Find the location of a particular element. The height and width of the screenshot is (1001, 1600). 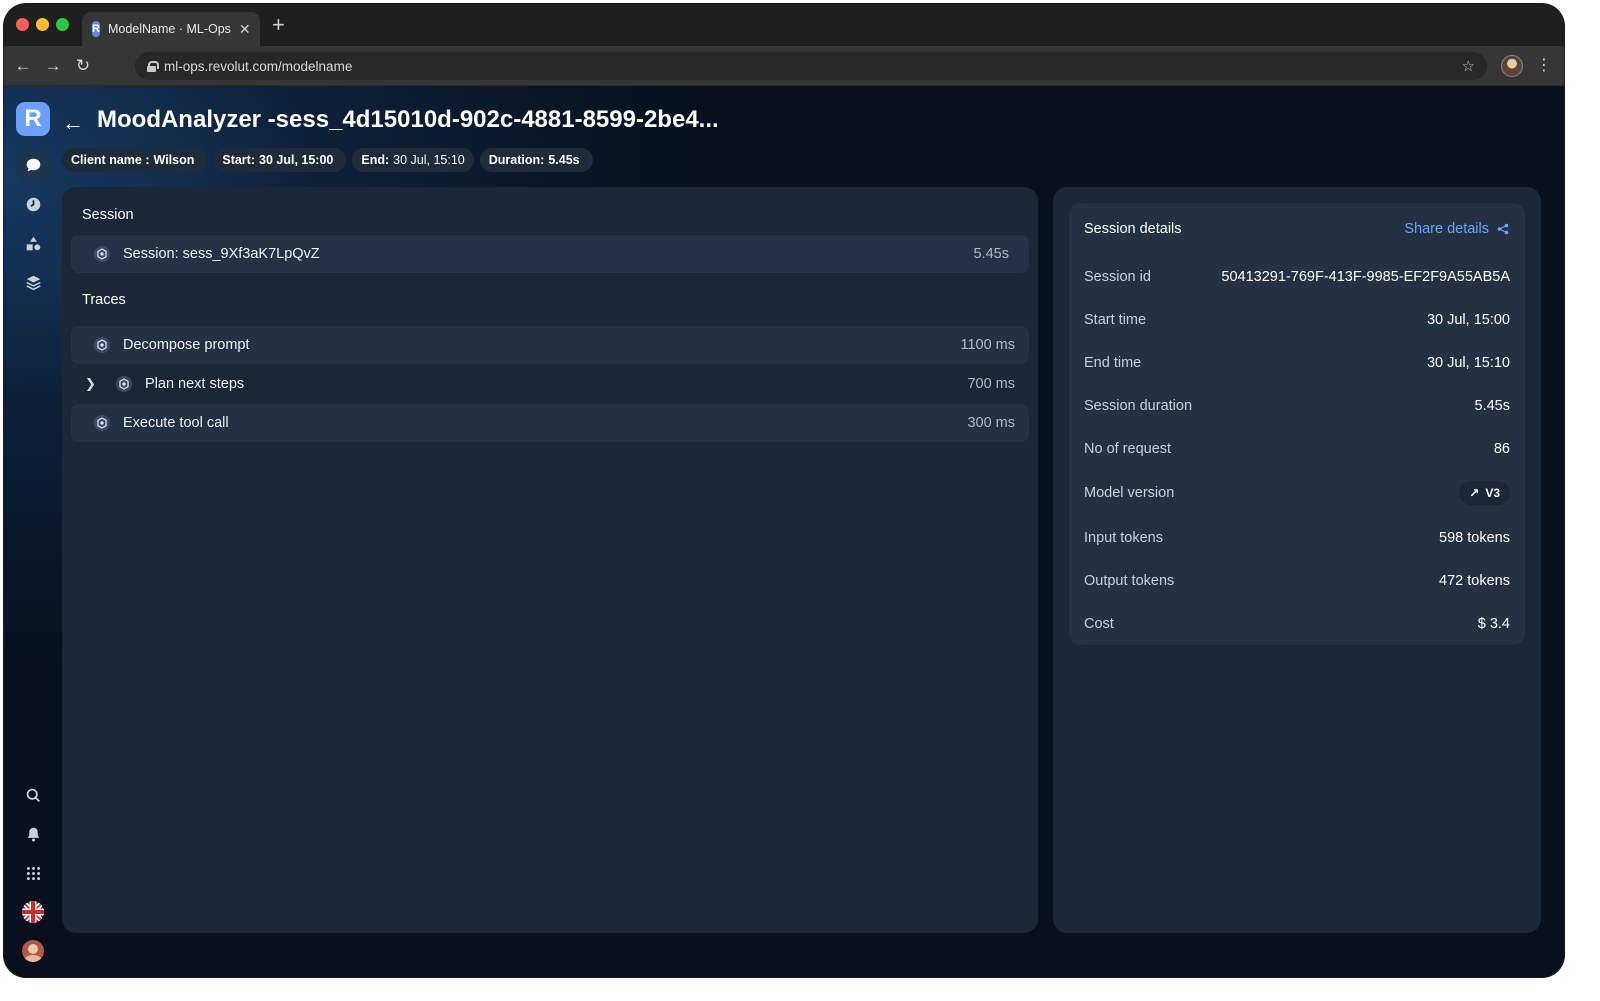

url-text: ml-ops.revolut.com/modelname is located at coordinates (809, 66).